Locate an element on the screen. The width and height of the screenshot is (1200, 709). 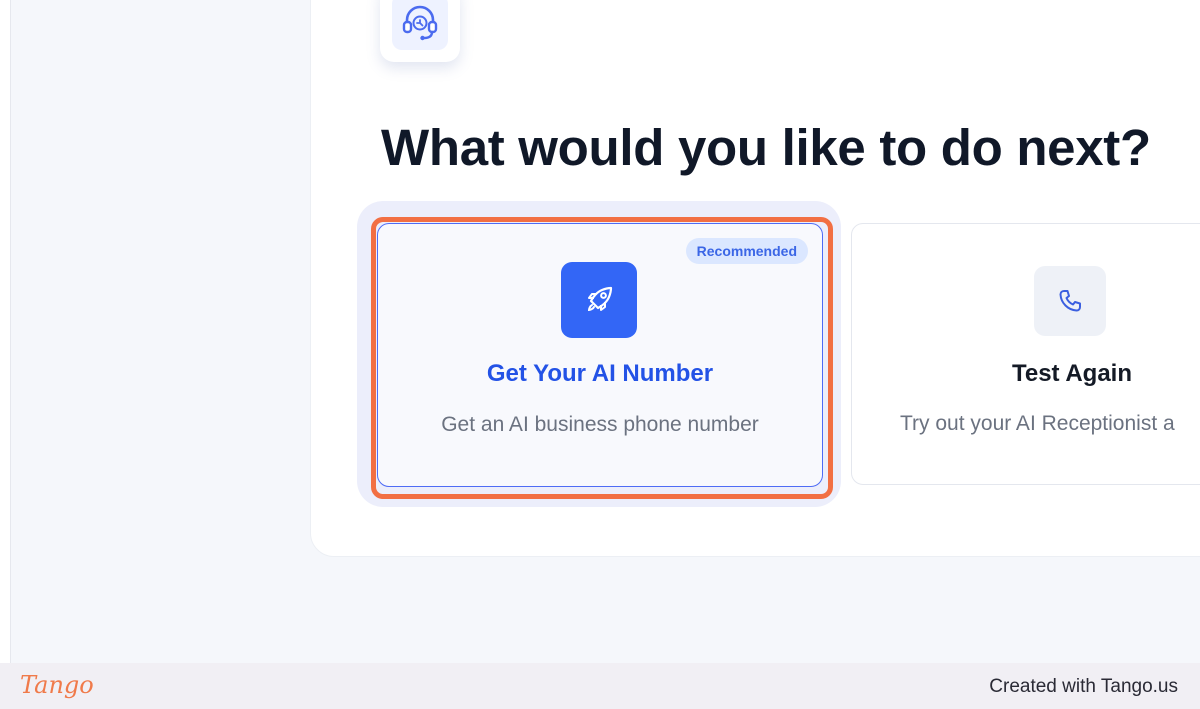
left-sidebar-edge is located at coordinates (5, 331).